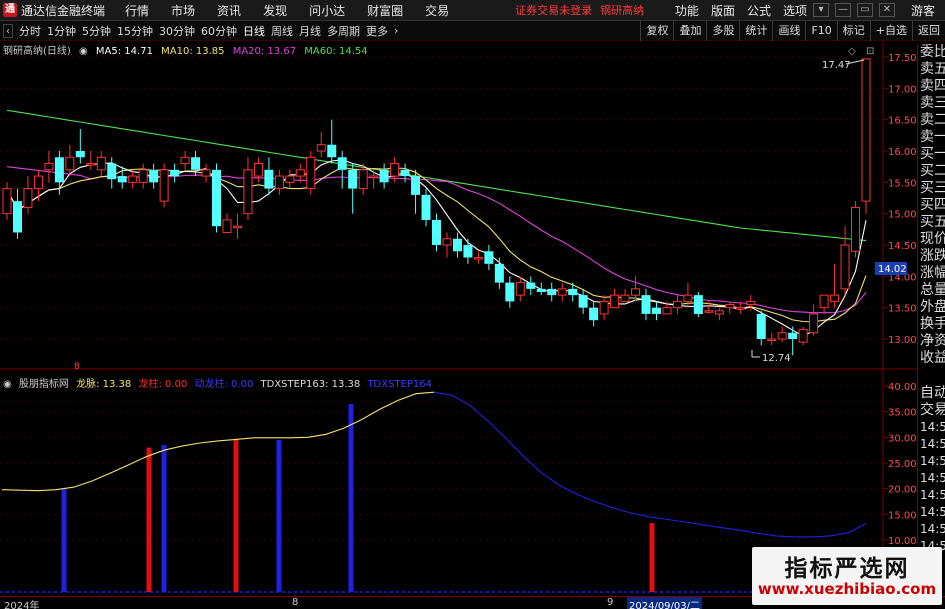  Describe the element at coordinates (932, 256) in the screenshot. I see `quote-field-12: 涨跌` at that location.